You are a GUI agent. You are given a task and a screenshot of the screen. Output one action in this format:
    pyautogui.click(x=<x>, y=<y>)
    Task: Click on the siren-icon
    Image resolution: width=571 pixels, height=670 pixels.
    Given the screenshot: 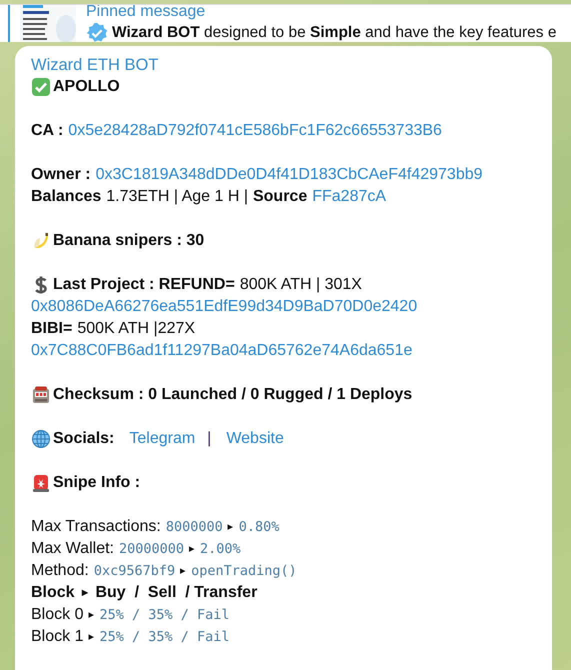 What is the action you would take?
    pyautogui.click(x=41, y=483)
    